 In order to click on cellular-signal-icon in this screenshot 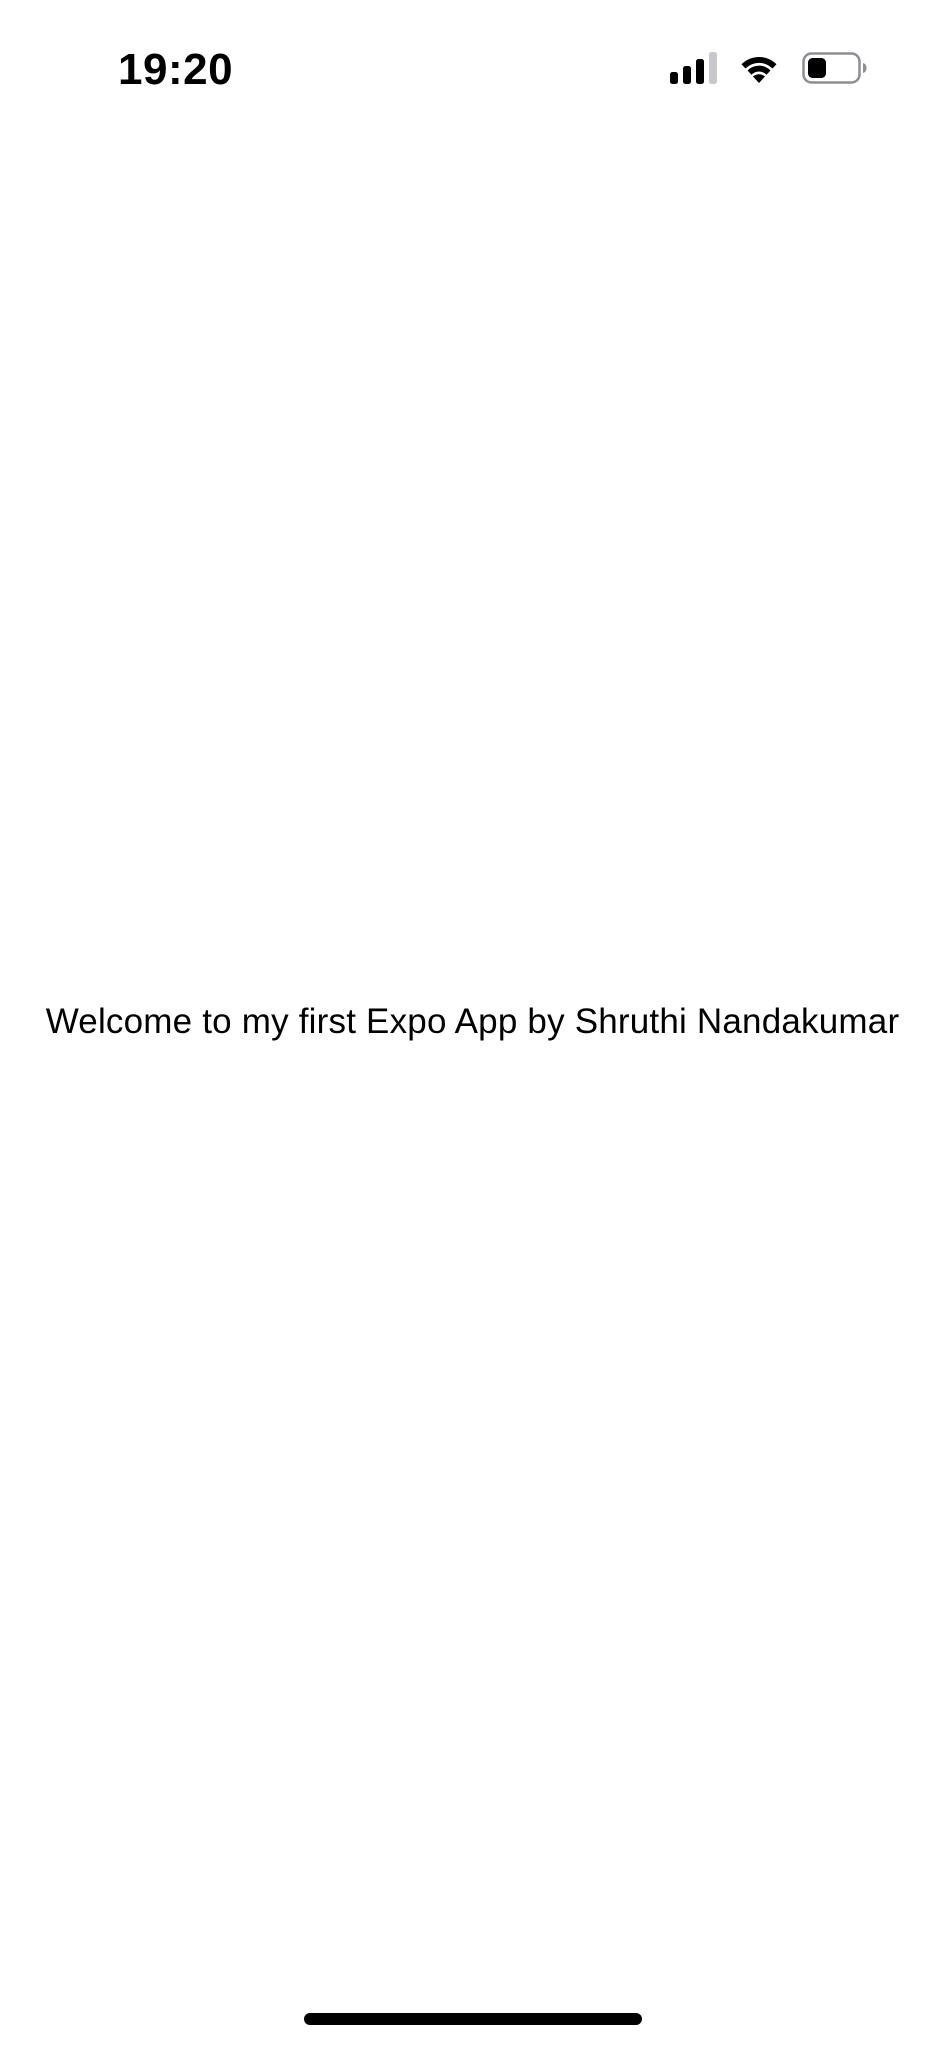, I will do `click(694, 70)`.